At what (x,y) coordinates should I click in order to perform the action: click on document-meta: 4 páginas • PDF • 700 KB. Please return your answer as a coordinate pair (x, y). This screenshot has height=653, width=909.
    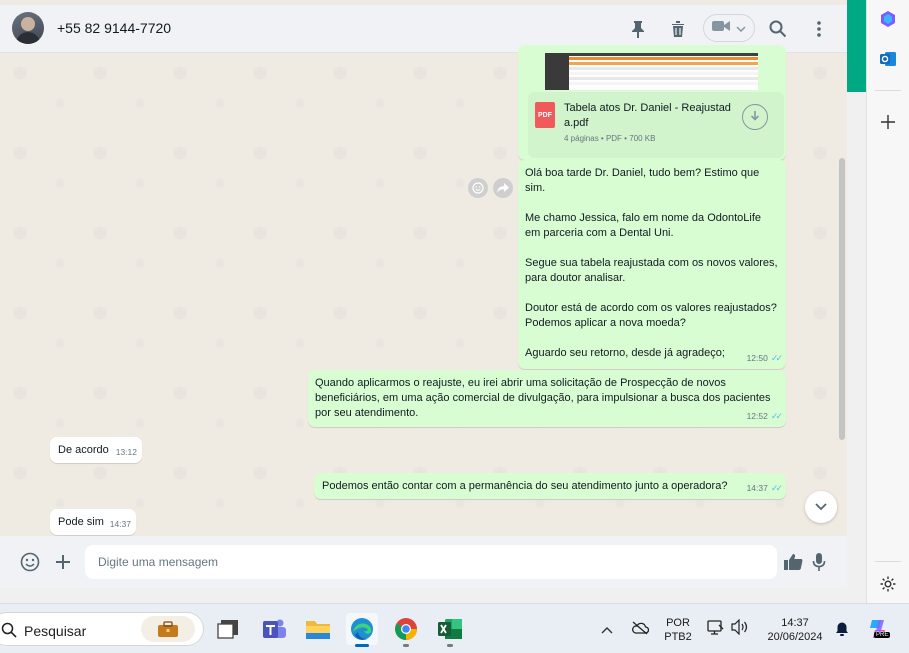
    Looking at the image, I should click on (610, 138).